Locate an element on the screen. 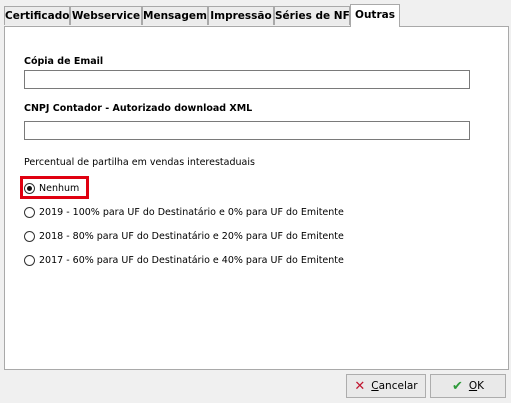 The height and width of the screenshot is (403, 511). cancel-button: ✕ Cancelar is located at coordinates (386, 386).